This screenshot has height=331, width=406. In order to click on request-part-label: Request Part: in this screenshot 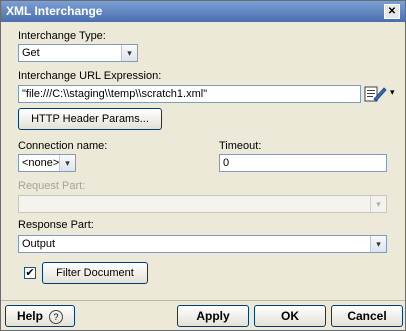, I will do `click(52, 186)`.